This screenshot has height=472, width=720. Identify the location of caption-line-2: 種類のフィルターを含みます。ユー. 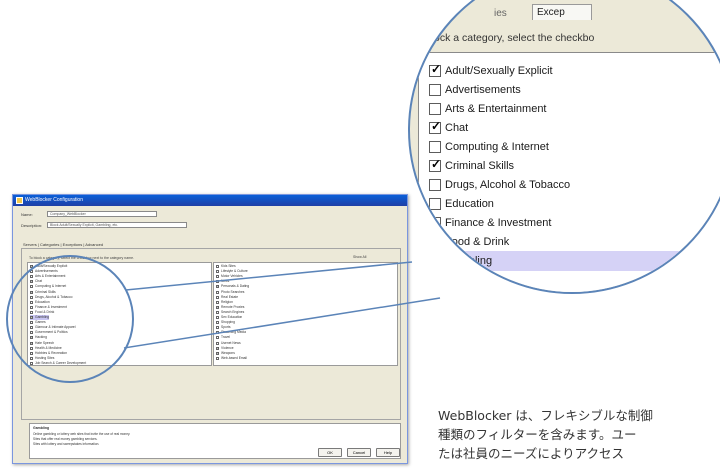
(537, 434).